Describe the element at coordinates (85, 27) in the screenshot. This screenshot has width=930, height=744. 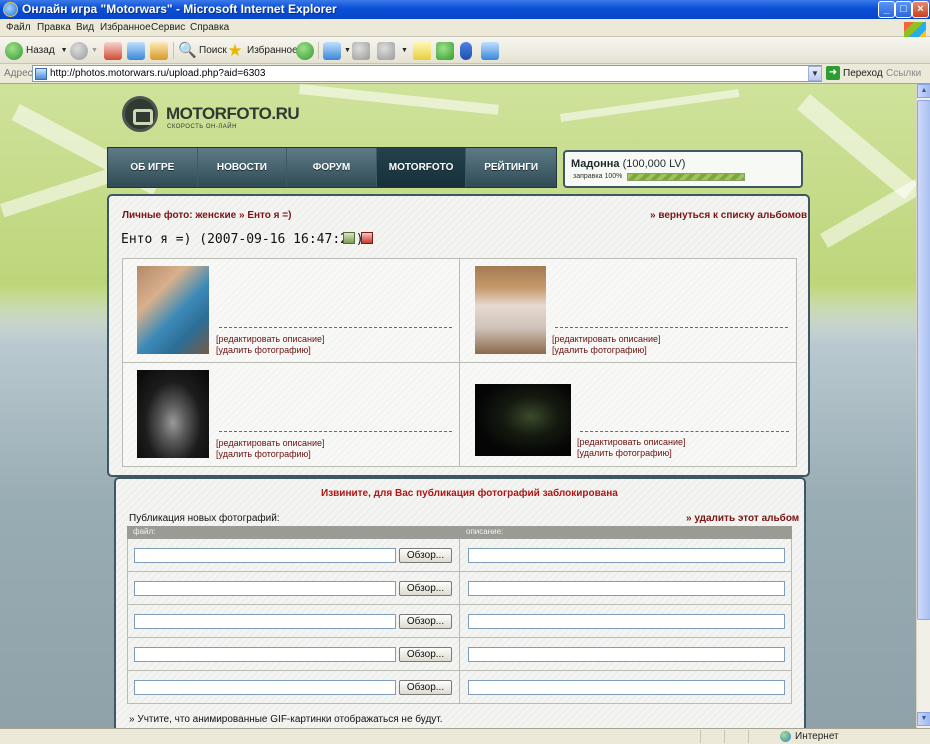
I see `menu-view: Вид` at that location.